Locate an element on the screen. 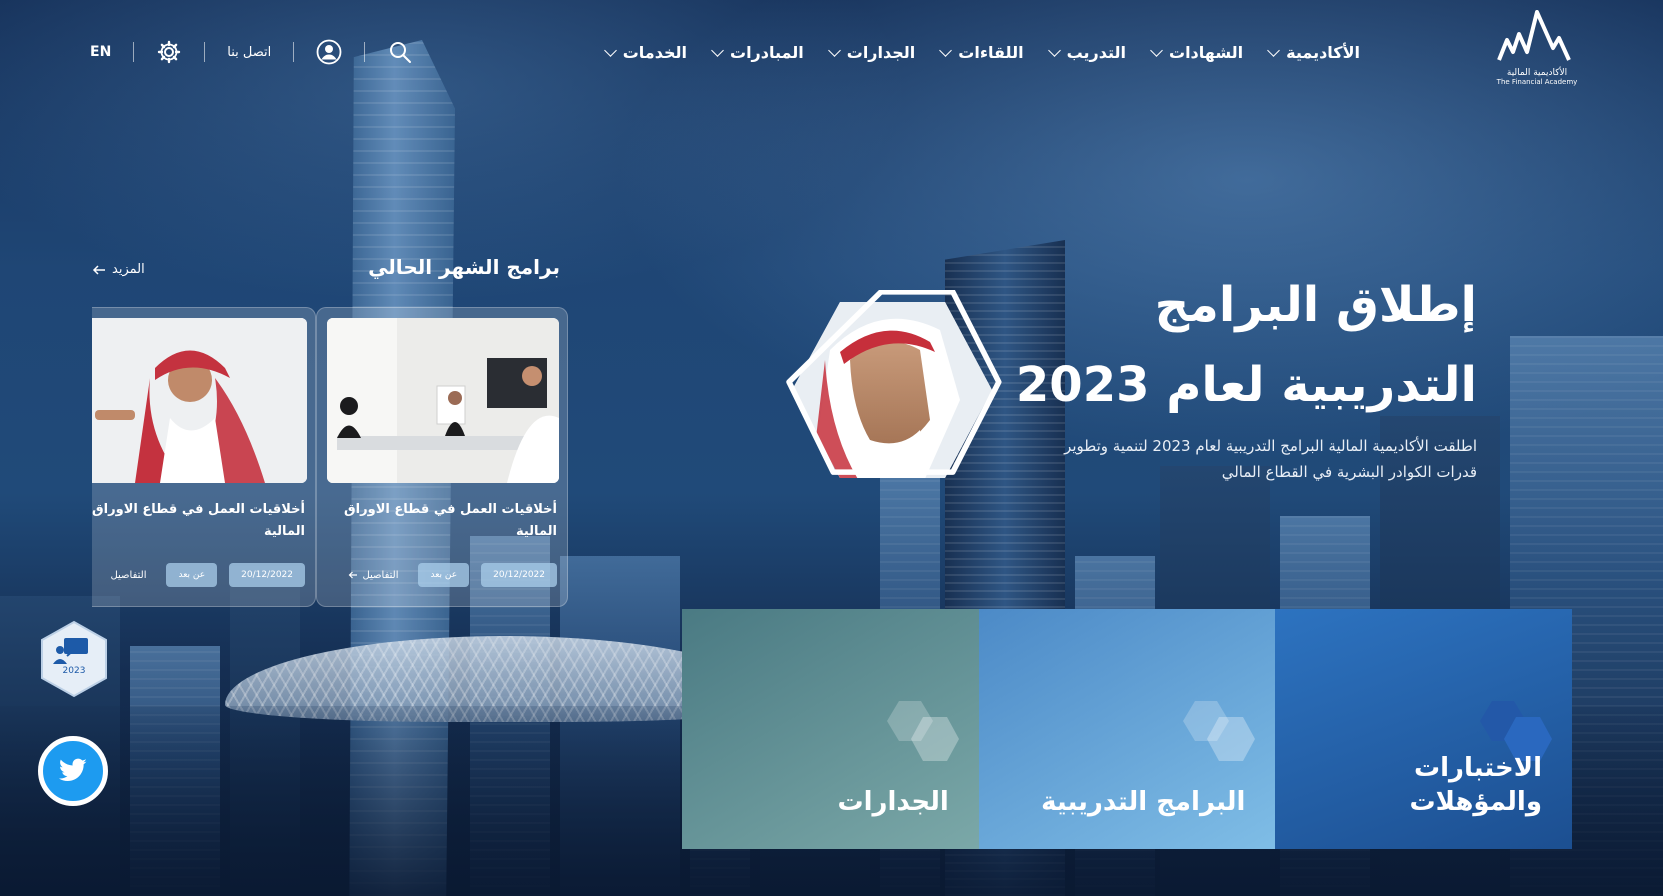  nav-item-academy: الأكاديمية is located at coordinates (1313, 52).